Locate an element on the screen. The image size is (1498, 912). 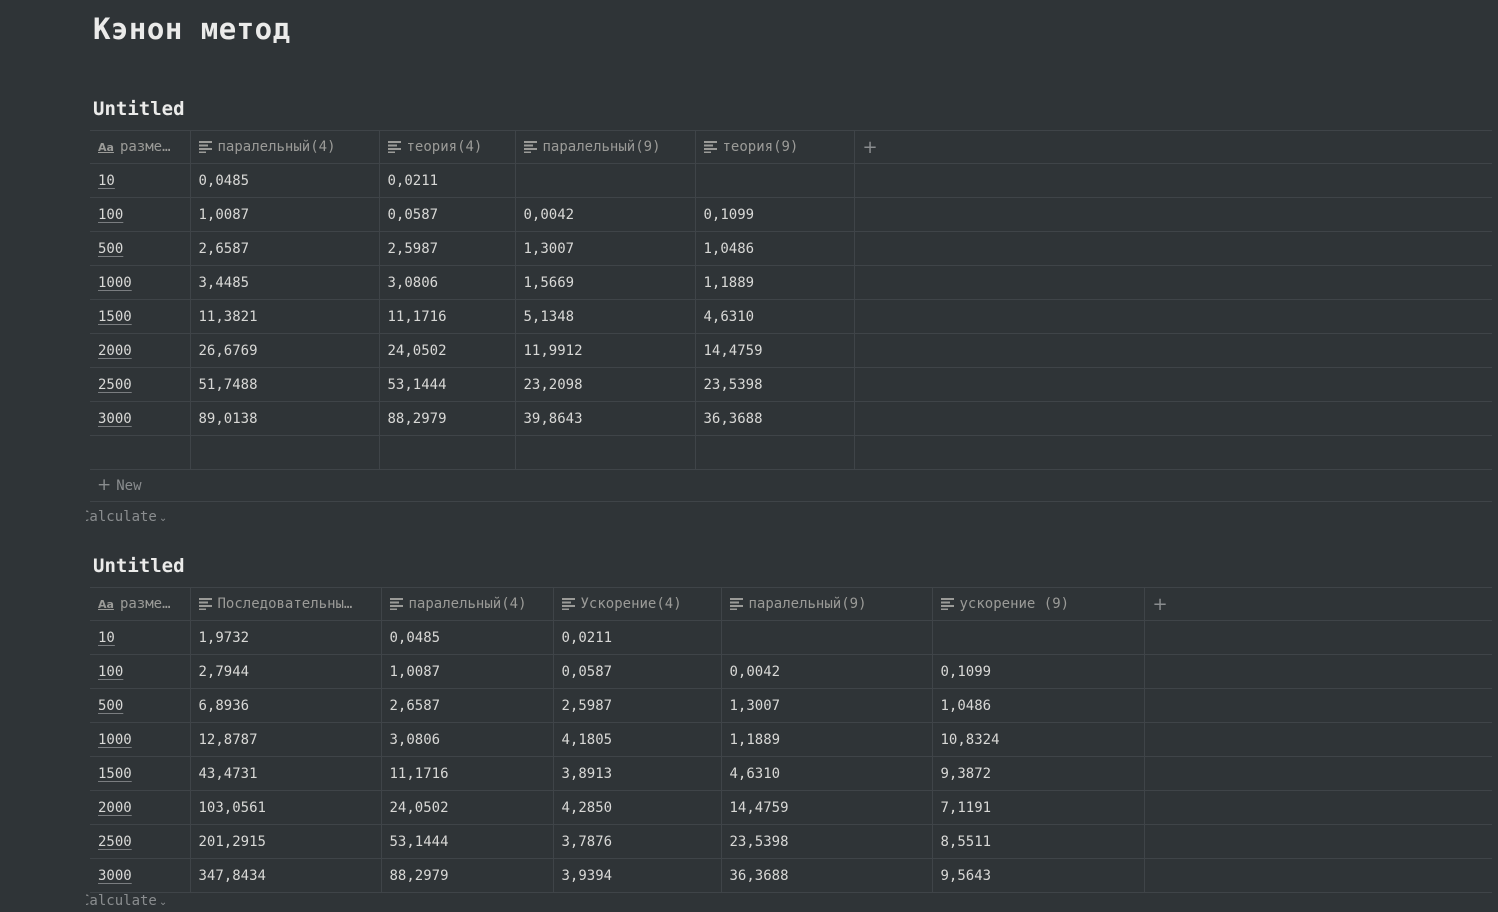
table-cell: 0,0211 is located at coordinates (447, 180).